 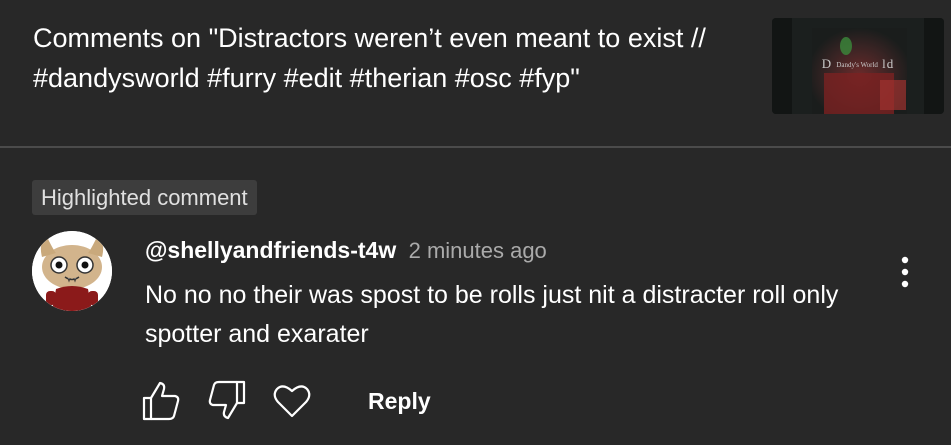 I want to click on header-divider, so click(x=475, y=147).